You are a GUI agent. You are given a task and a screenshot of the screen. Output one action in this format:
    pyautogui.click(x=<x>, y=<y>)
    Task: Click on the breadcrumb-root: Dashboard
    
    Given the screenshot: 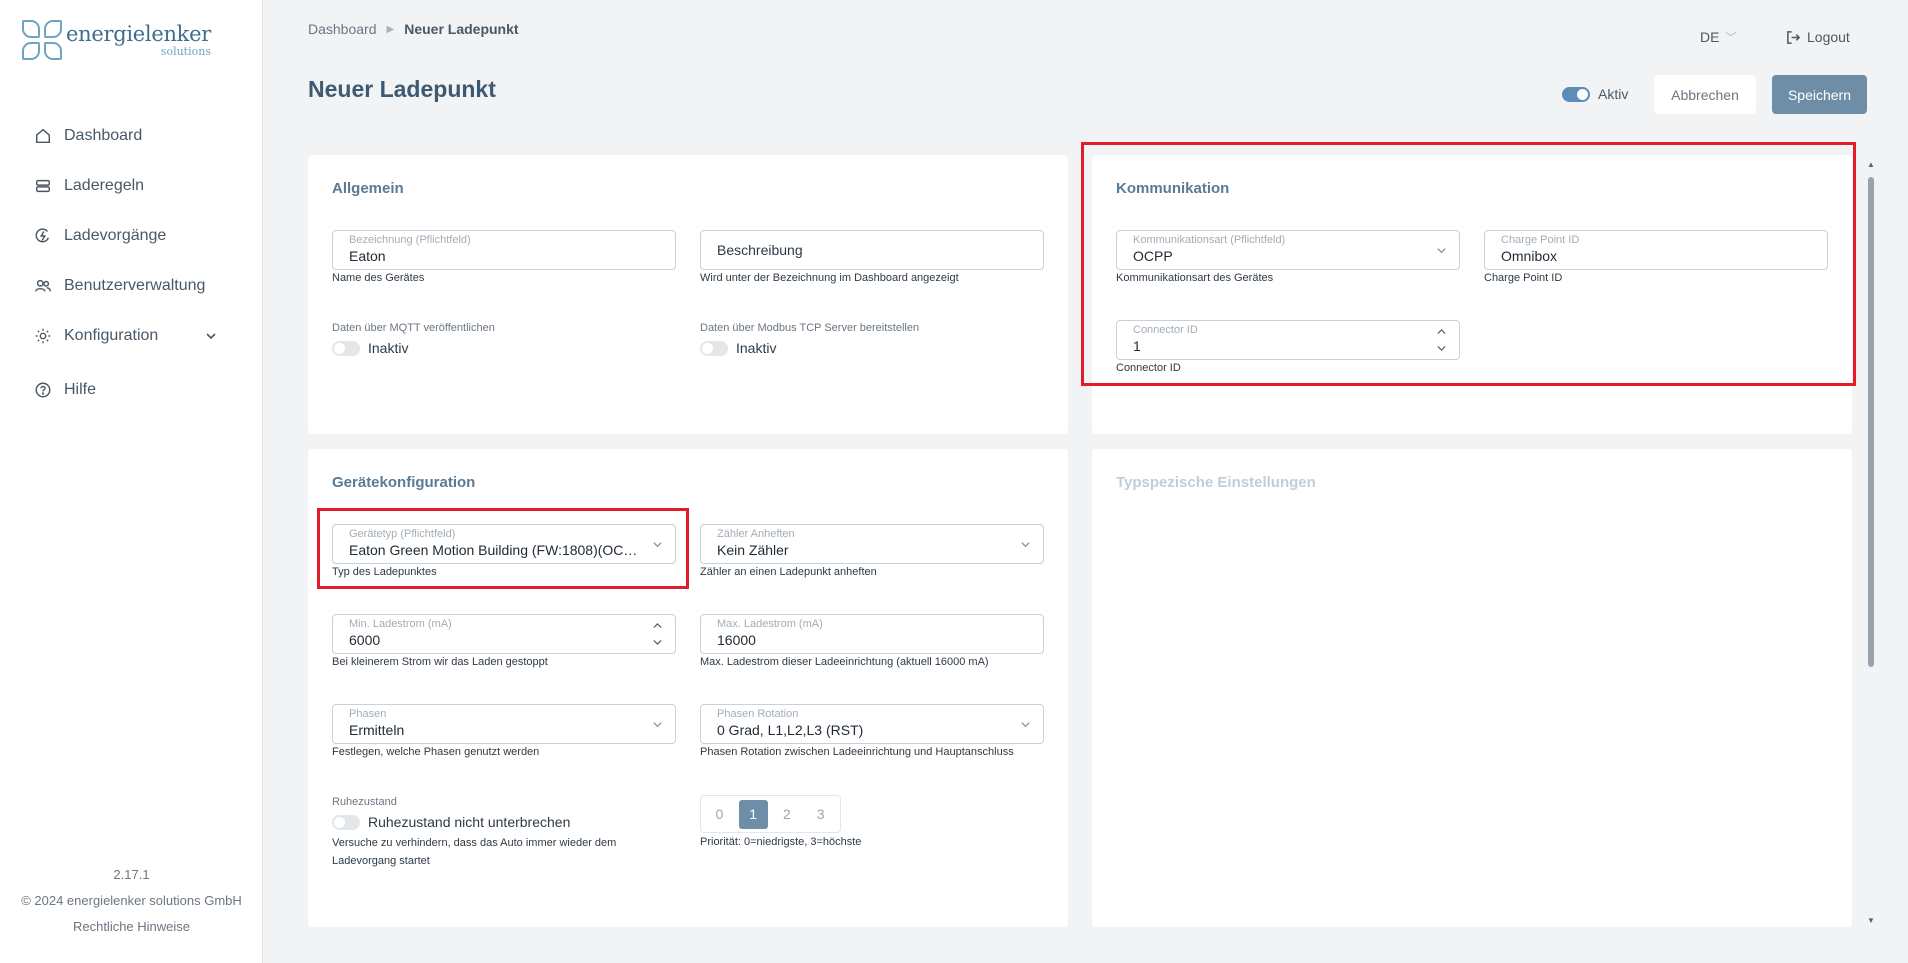 What is the action you would take?
    pyautogui.click(x=342, y=29)
    